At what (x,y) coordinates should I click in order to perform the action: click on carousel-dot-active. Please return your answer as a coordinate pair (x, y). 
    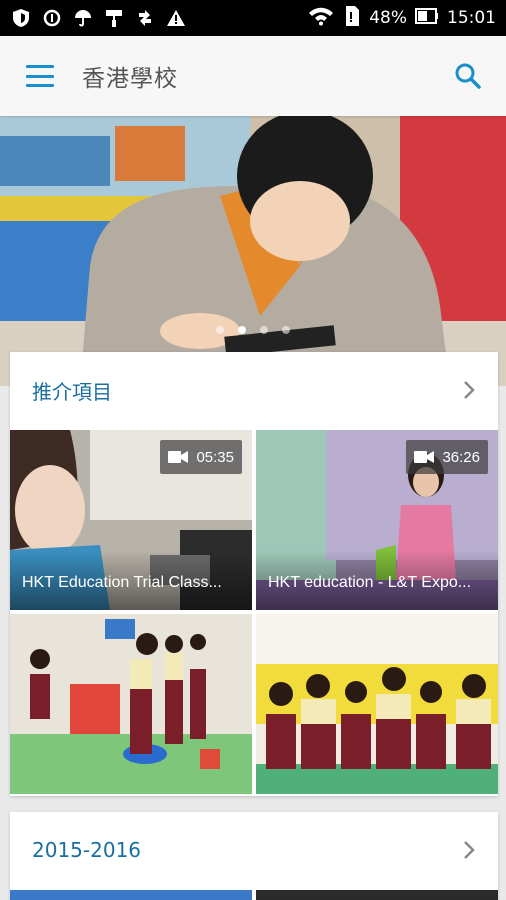
    Looking at the image, I should click on (242, 330).